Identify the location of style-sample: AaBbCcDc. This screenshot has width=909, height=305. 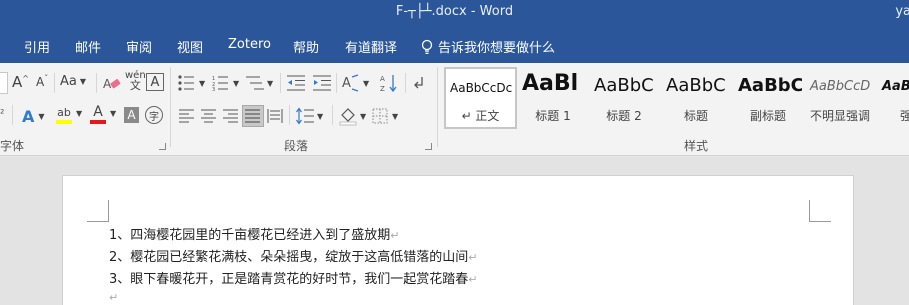
(481, 88).